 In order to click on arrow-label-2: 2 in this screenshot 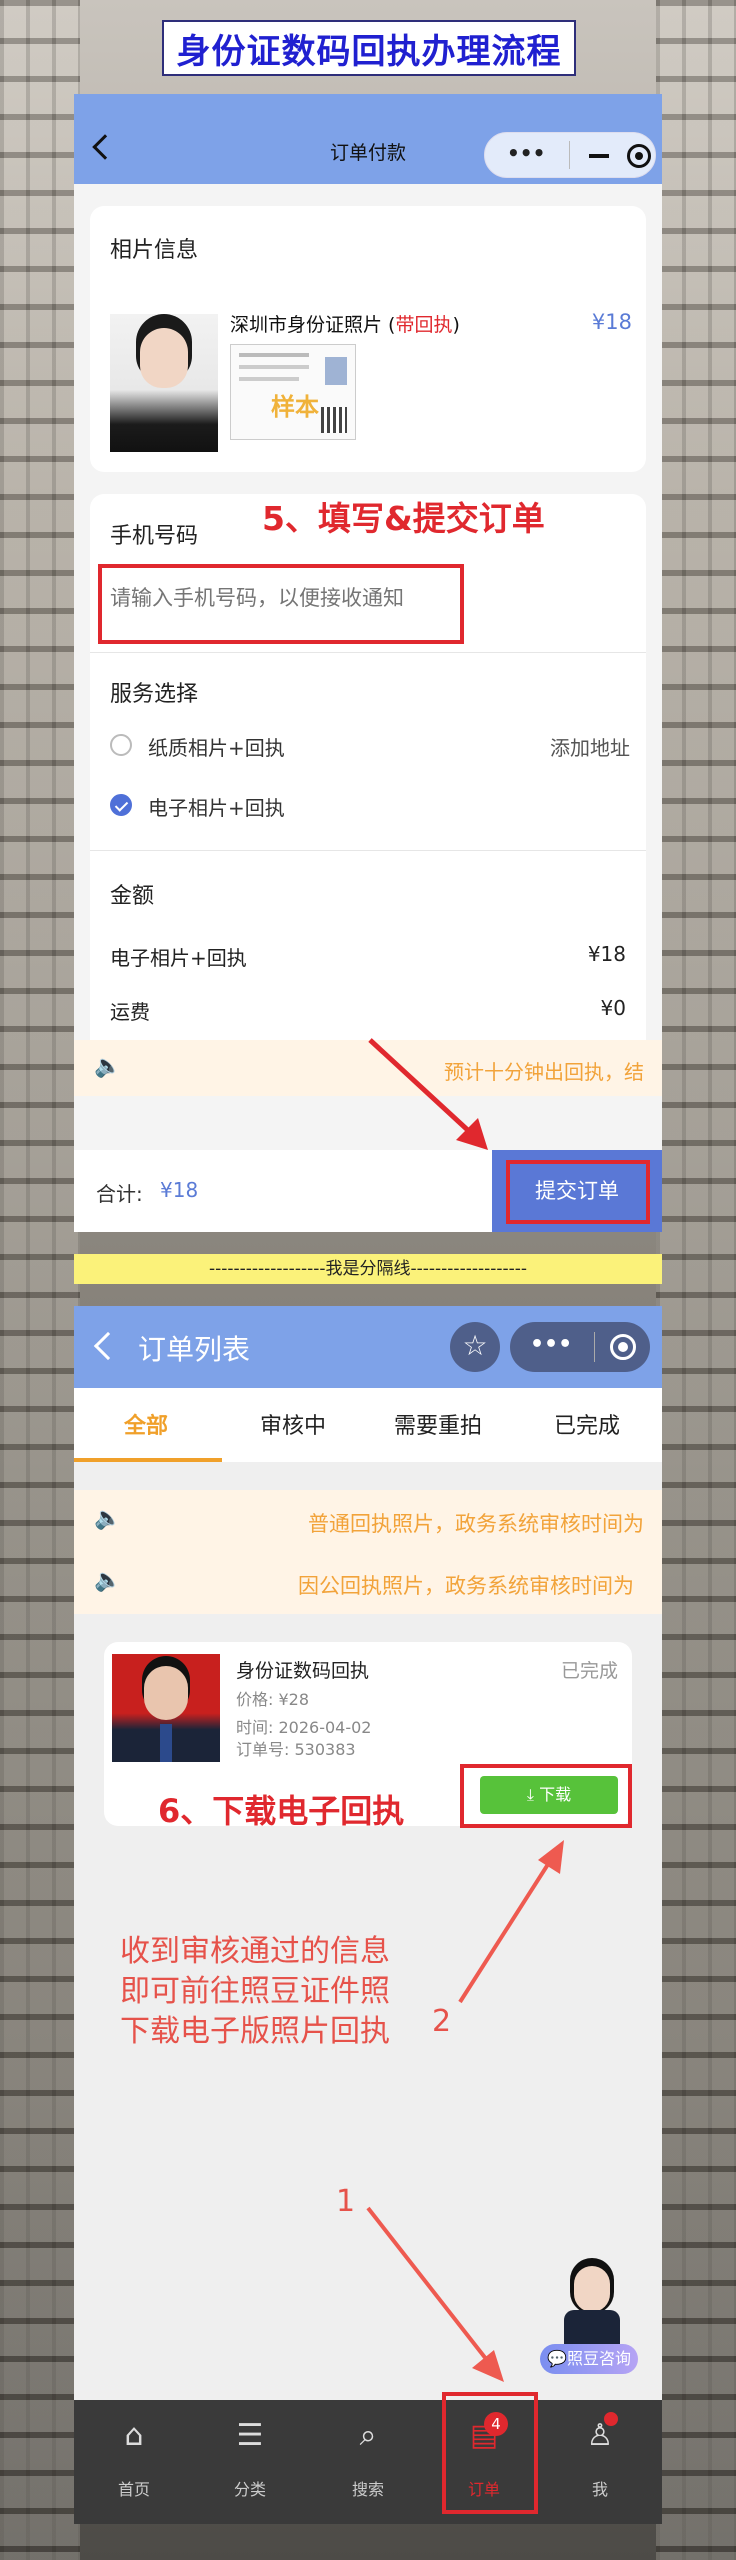, I will do `click(442, 2021)`.